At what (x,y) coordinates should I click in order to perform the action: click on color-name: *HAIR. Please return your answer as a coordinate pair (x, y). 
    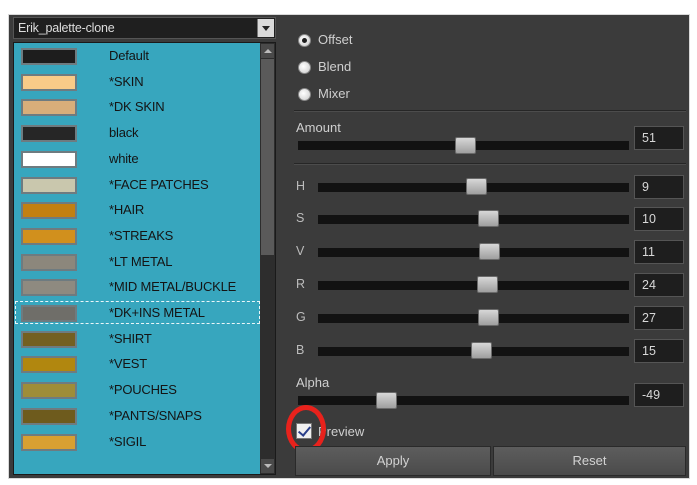
    Looking at the image, I should click on (127, 209).